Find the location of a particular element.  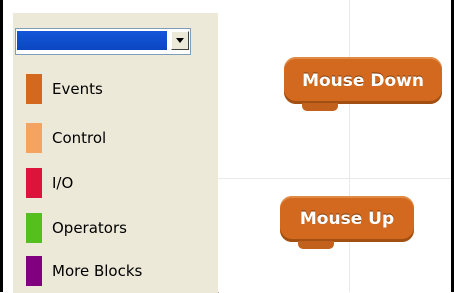

grid-line-vertical is located at coordinates (349, 146).